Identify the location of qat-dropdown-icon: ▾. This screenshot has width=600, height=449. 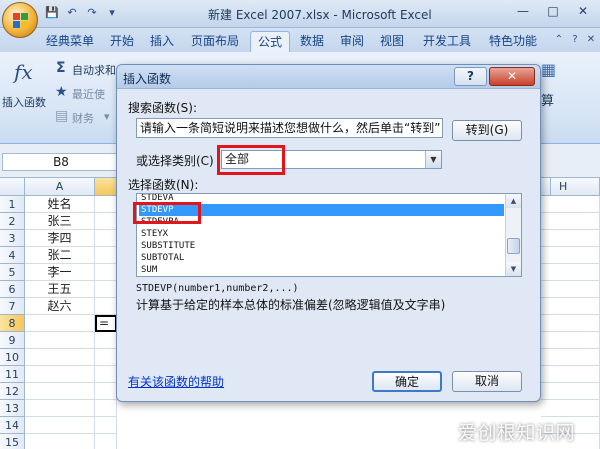
(112, 13).